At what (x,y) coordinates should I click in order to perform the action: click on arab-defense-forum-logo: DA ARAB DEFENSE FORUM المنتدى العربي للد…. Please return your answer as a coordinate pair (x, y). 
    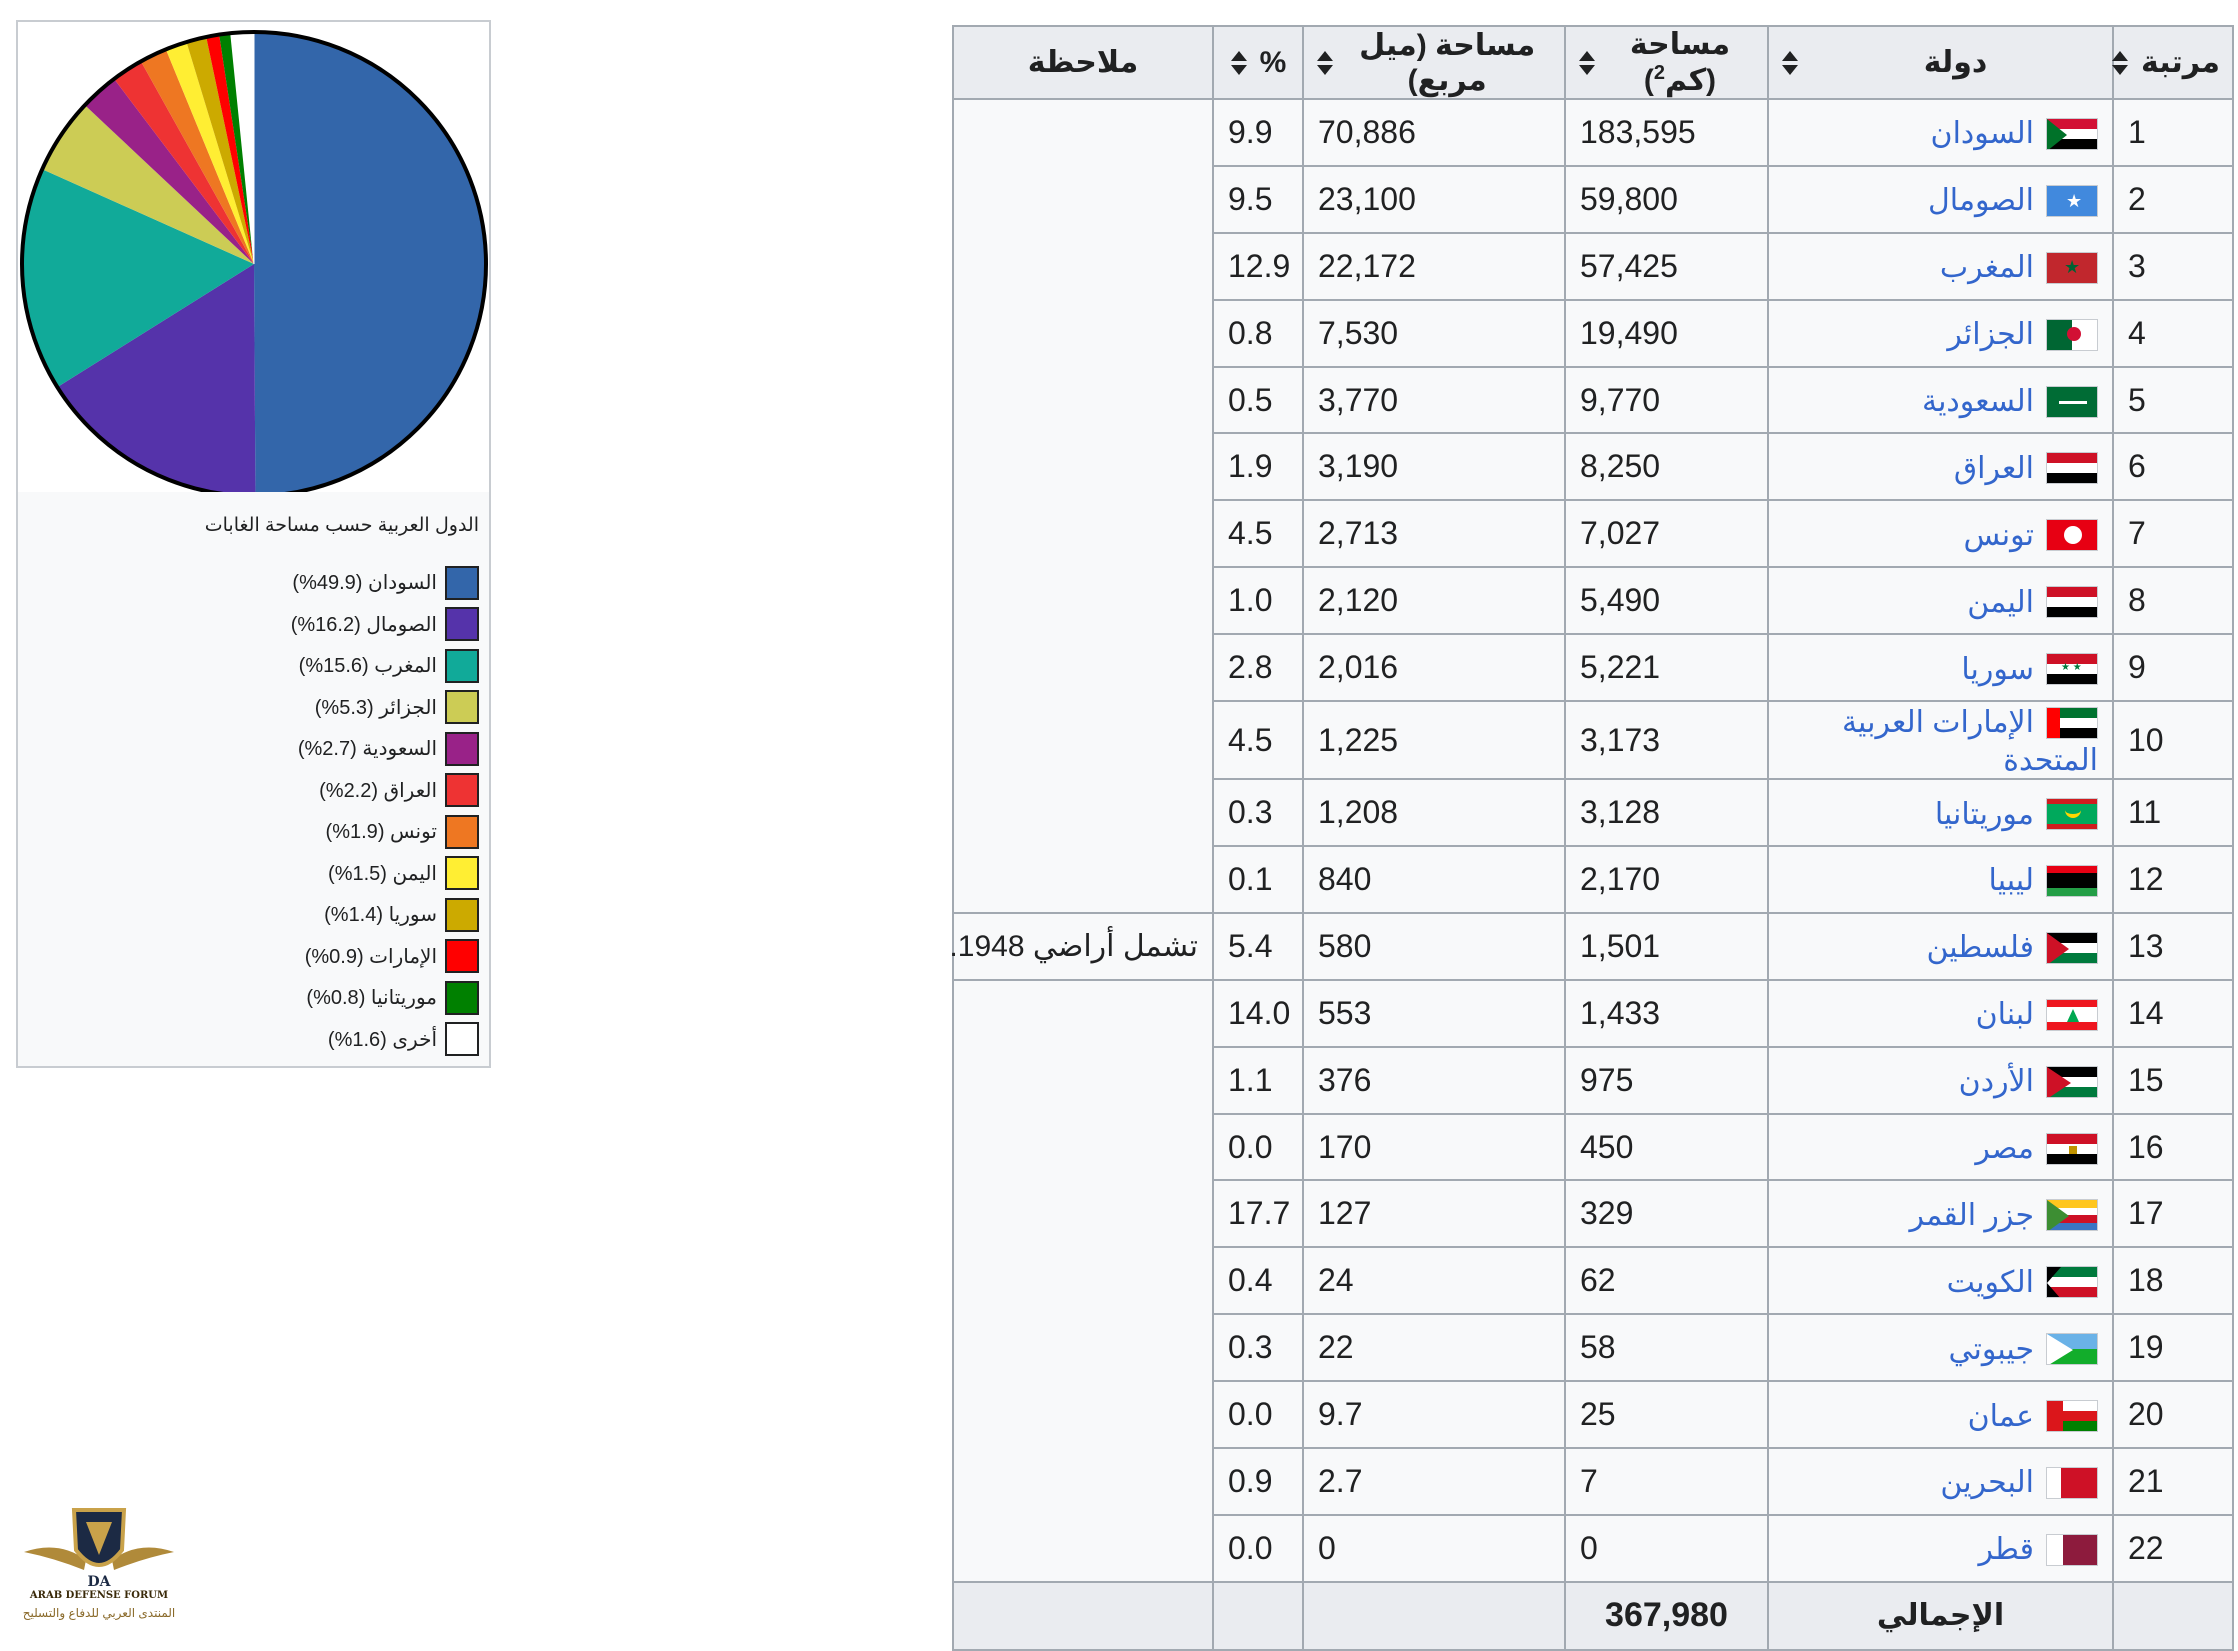
    Looking at the image, I should click on (99, 1562).